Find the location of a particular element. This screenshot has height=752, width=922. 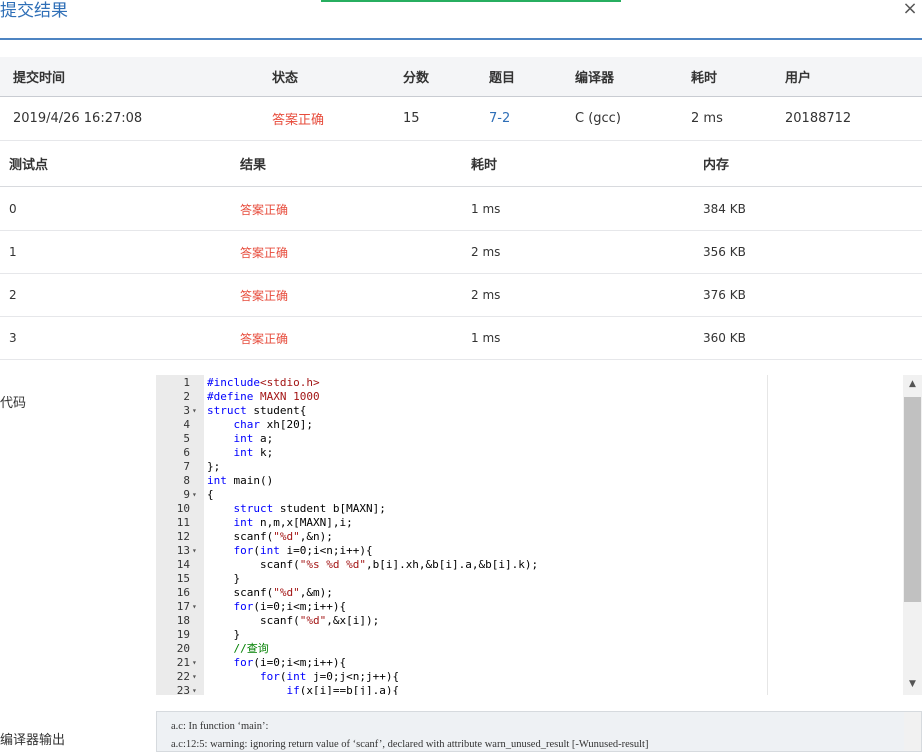

code-text: { is located at coordinates (210, 494).